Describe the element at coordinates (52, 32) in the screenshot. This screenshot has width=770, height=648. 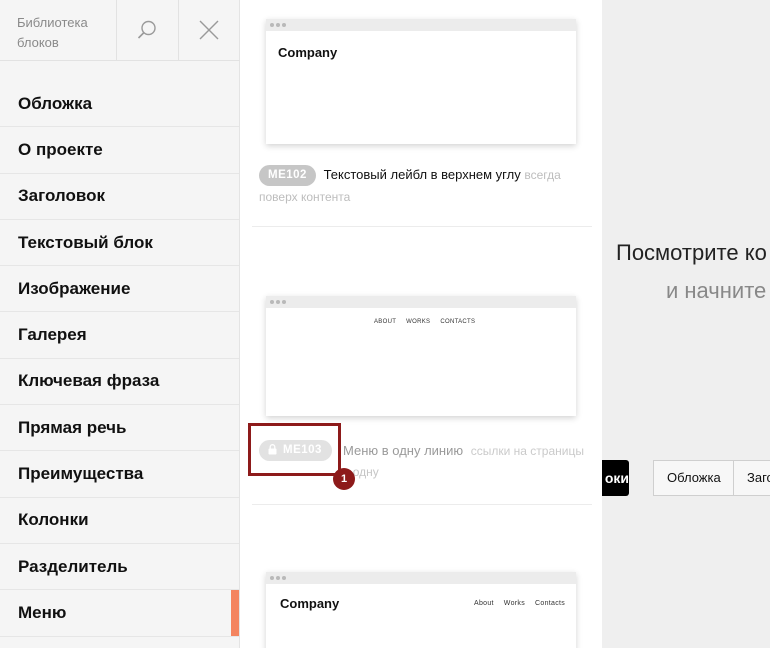
I see `sidebar-title: Библиотека блоков` at that location.